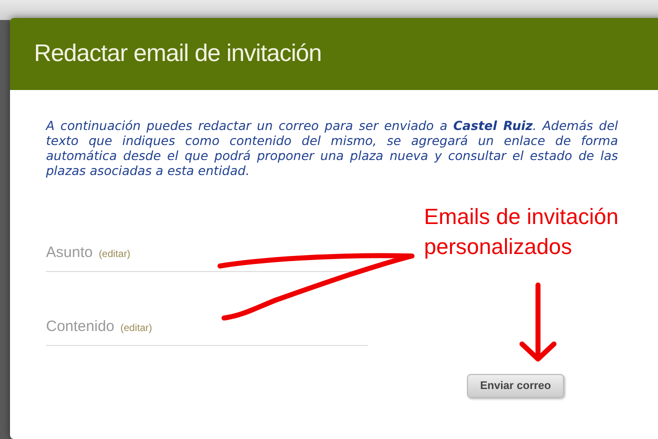  What do you see at coordinates (80, 326) in the screenshot?
I see `field-label: Contenido` at bounding box center [80, 326].